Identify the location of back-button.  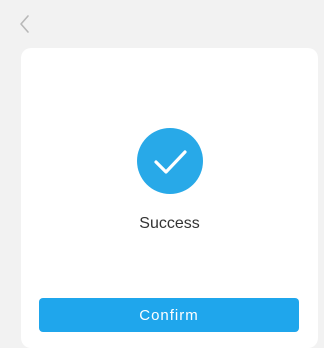
(26, 24).